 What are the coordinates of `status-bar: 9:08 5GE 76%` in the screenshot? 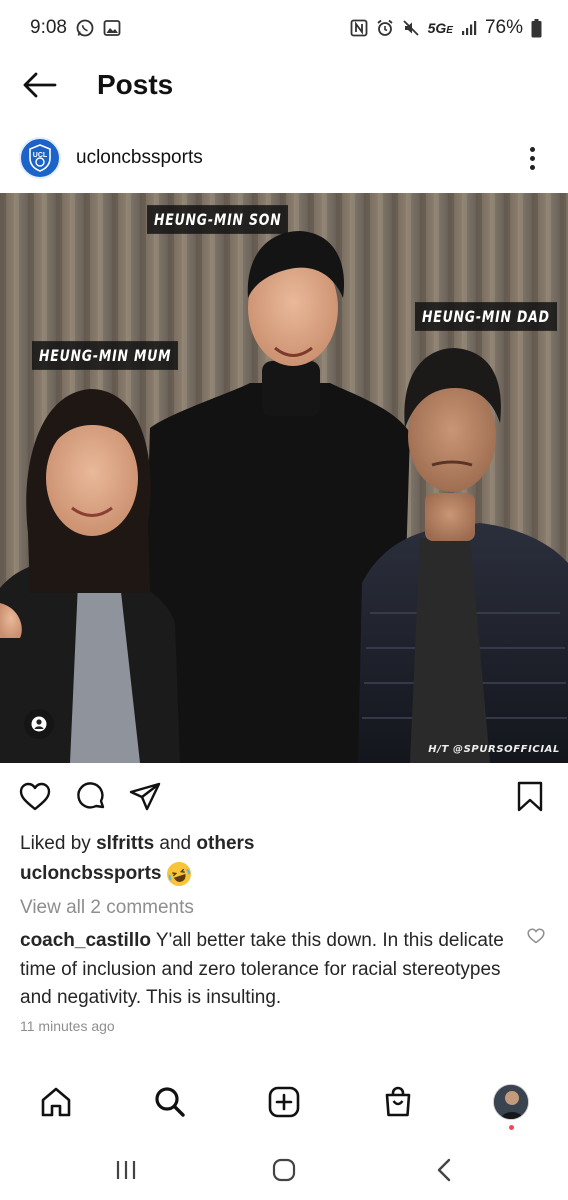 It's located at (284, 28).